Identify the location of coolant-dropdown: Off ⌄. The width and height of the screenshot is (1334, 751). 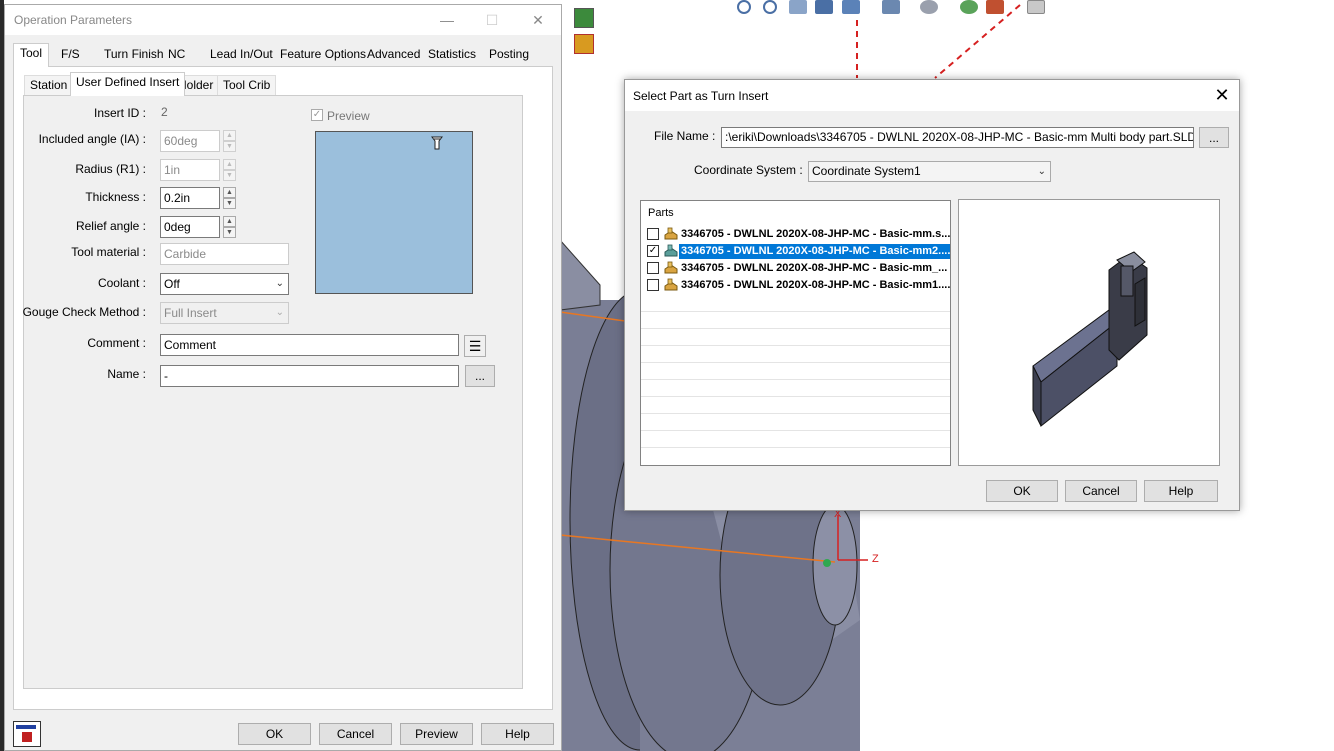
(224, 284).